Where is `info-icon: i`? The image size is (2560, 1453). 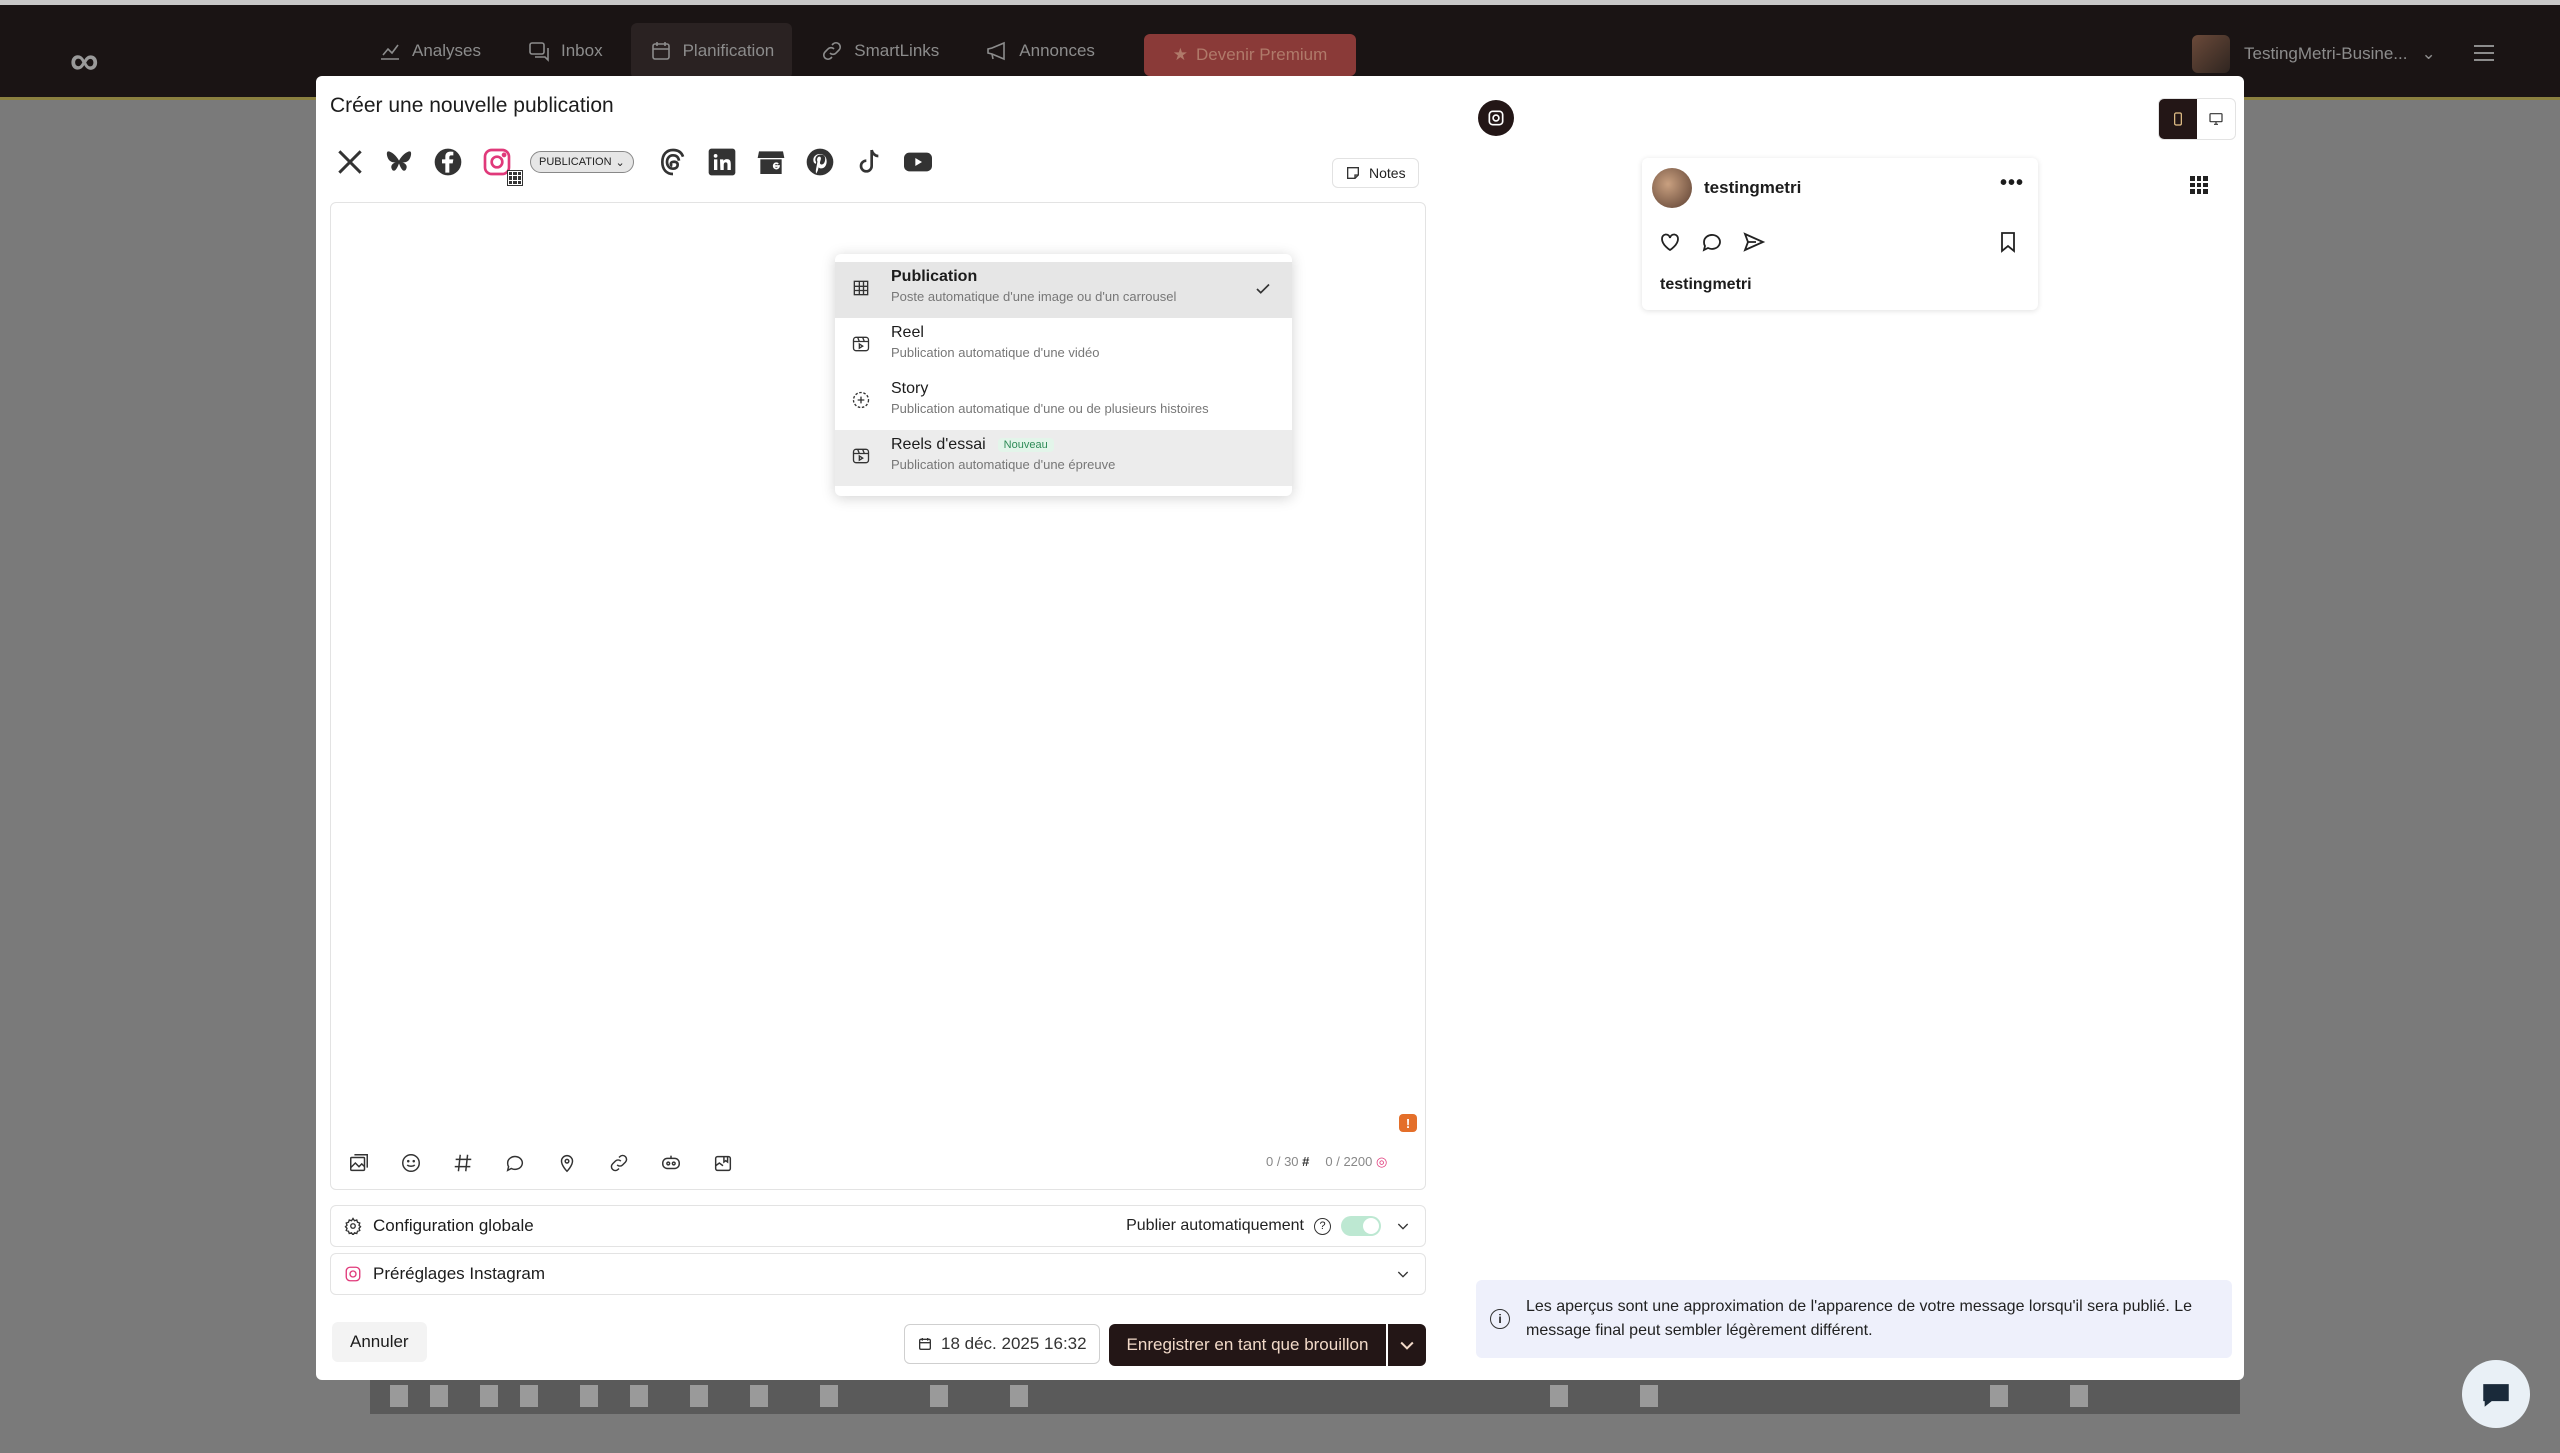 info-icon: i is located at coordinates (1500, 1319).